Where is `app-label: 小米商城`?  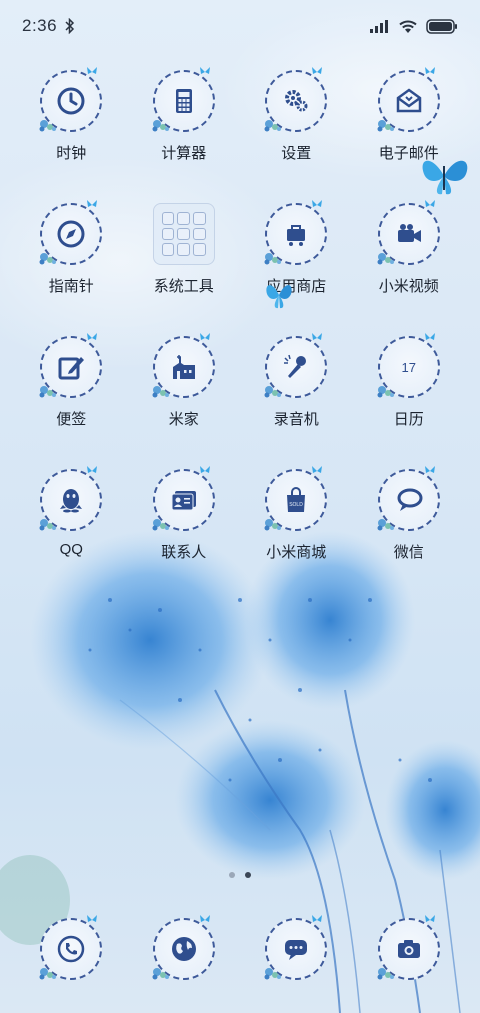
app-label: 小米商城 is located at coordinates (296, 552).